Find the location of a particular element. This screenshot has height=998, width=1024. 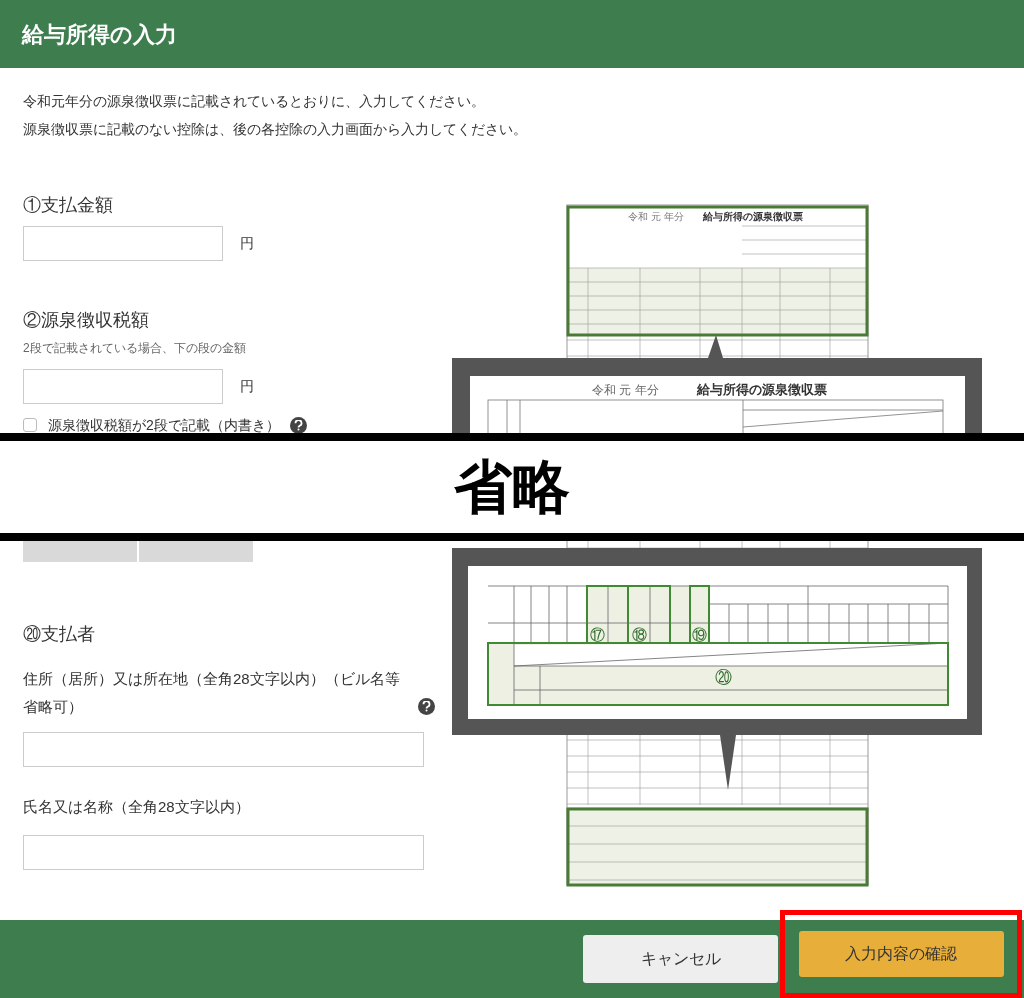

checkbox is located at coordinates (30, 425).